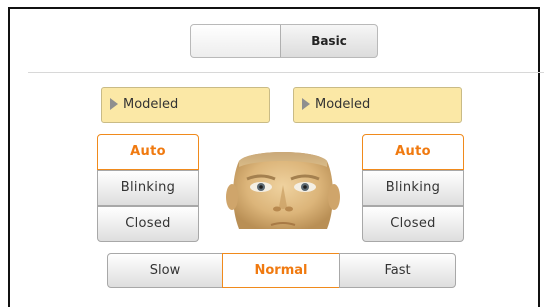  What do you see at coordinates (185, 105) in the screenshot?
I see `left-eye-dropdown: Modeled` at bounding box center [185, 105].